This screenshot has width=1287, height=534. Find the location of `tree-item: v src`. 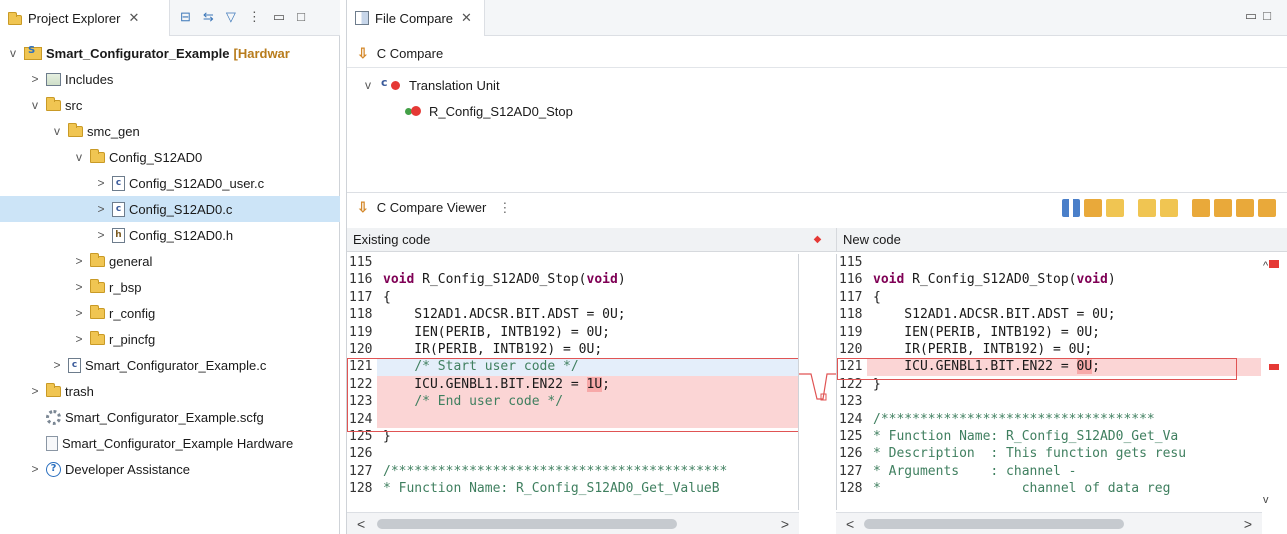

tree-item: v src is located at coordinates (170, 105).